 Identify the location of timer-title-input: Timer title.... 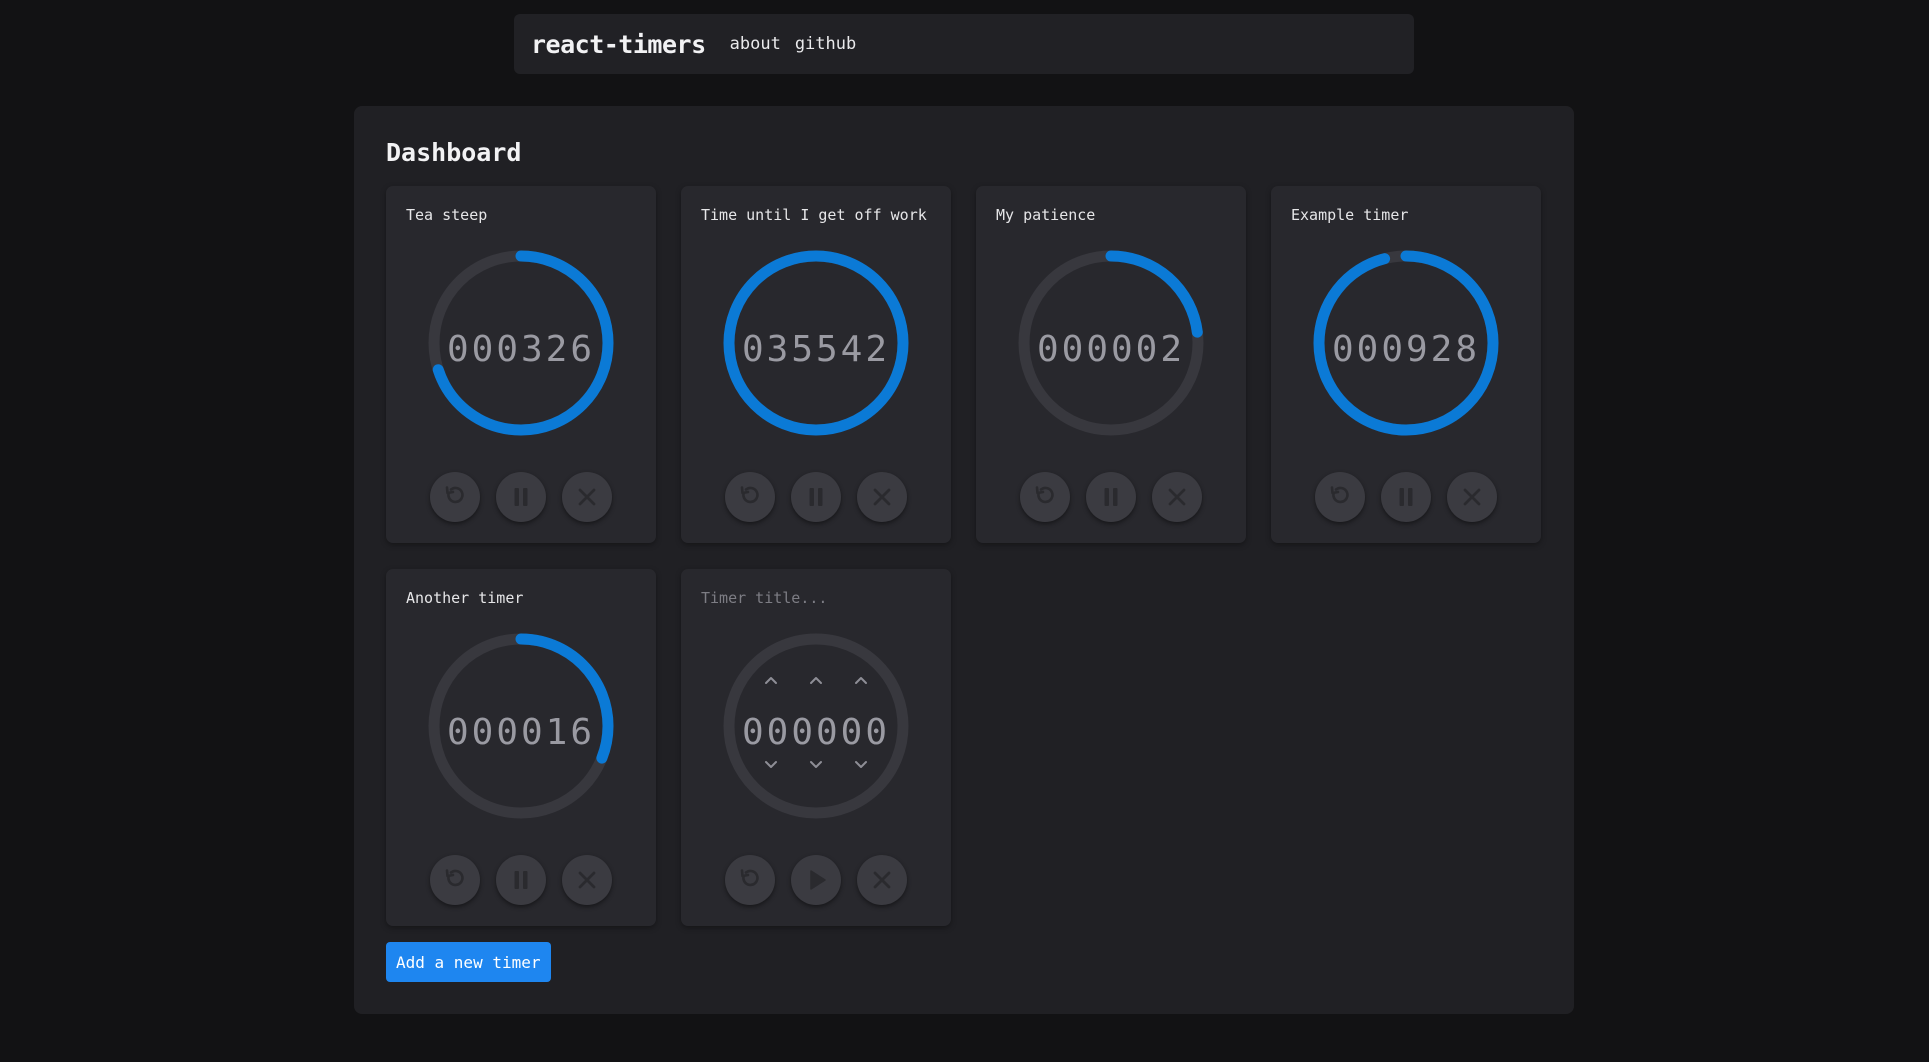
(764, 598).